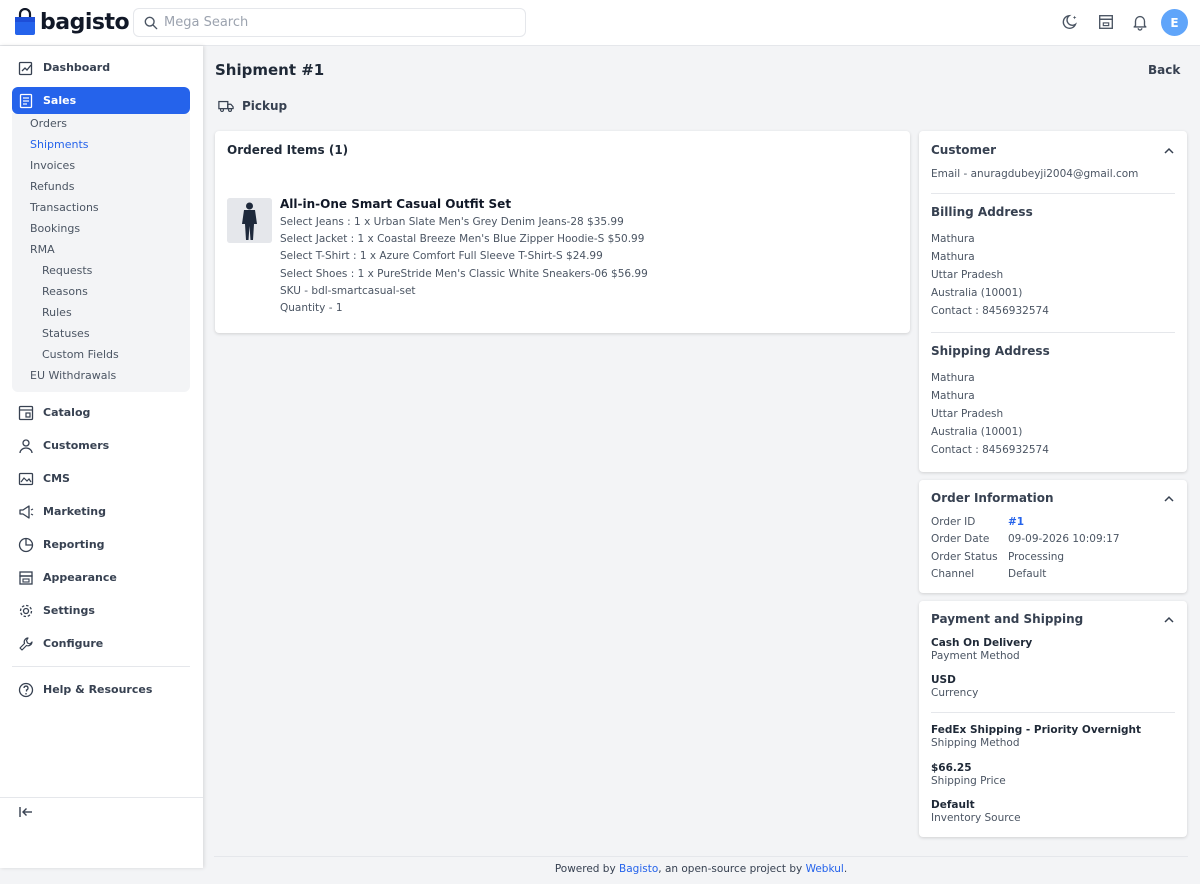 Image resolution: width=1200 pixels, height=884 pixels. What do you see at coordinates (953, 574) in the screenshot?
I see `channel-label: Channel` at bounding box center [953, 574].